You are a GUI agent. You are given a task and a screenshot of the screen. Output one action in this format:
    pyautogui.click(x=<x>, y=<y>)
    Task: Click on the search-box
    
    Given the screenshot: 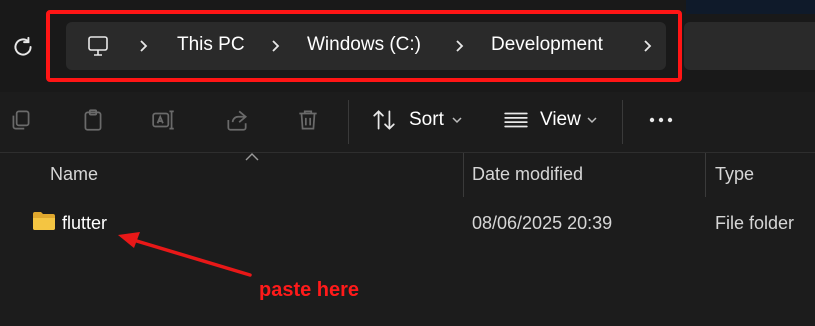 What is the action you would take?
    pyautogui.click(x=749, y=46)
    